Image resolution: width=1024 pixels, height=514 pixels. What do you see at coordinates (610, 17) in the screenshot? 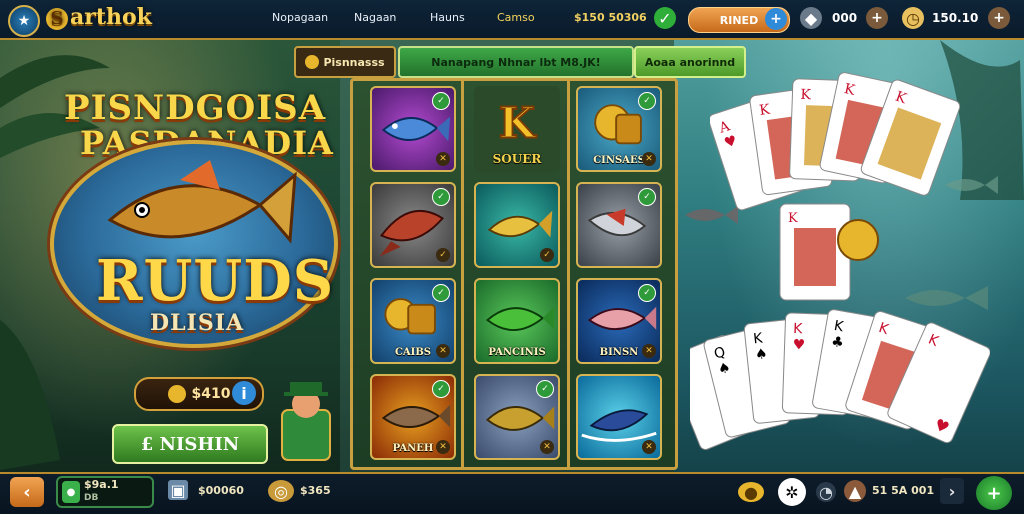
I see `top-coins-readout: $150 50306` at bounding box center [610, 17].